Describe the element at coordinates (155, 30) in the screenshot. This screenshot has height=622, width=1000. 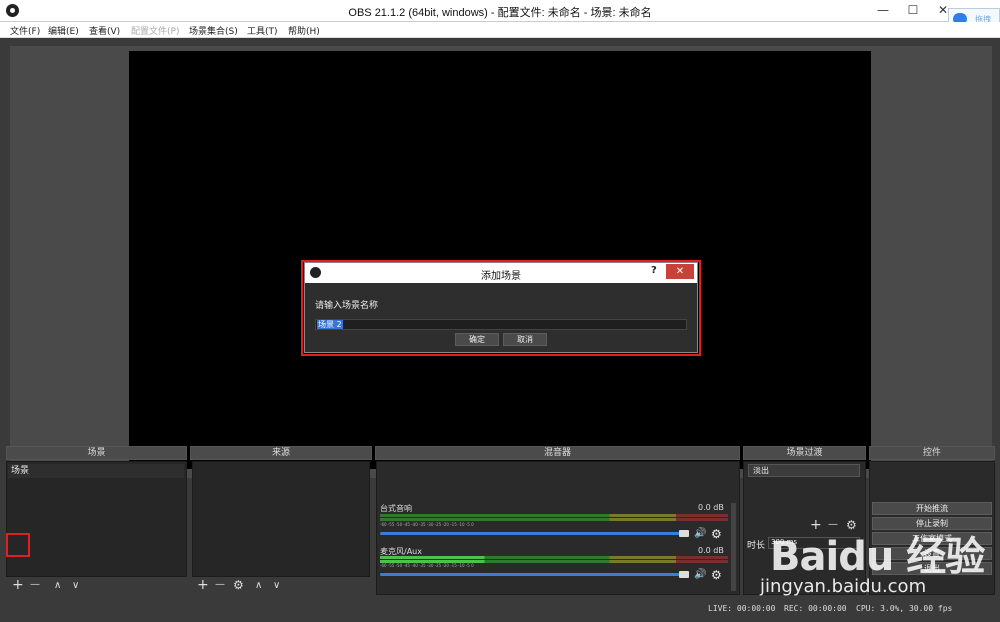
I see `menu-profile: 配置文件(P)` at that location.